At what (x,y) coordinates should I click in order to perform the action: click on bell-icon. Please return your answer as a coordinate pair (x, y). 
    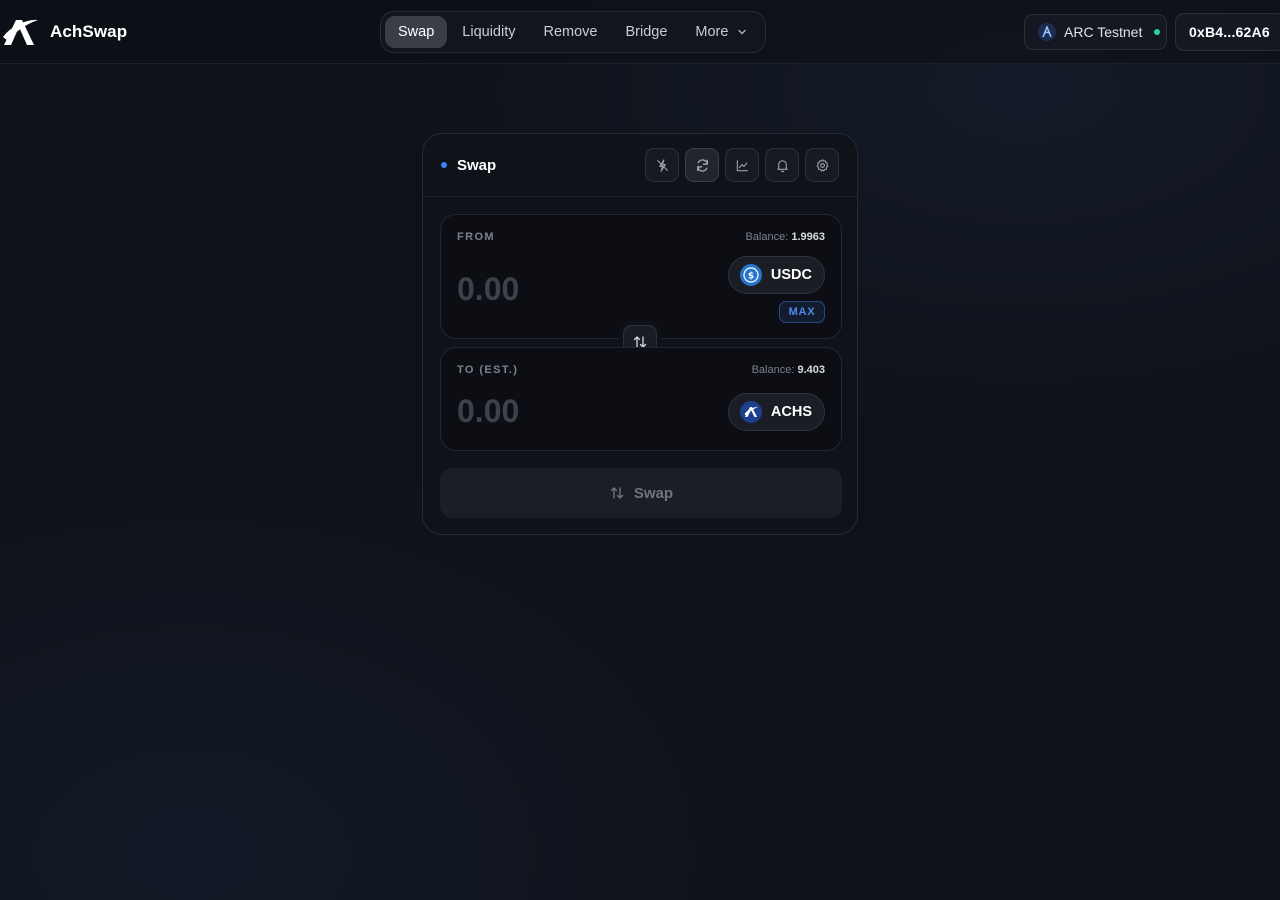
    Looking at the image, I should click on (782, 165).